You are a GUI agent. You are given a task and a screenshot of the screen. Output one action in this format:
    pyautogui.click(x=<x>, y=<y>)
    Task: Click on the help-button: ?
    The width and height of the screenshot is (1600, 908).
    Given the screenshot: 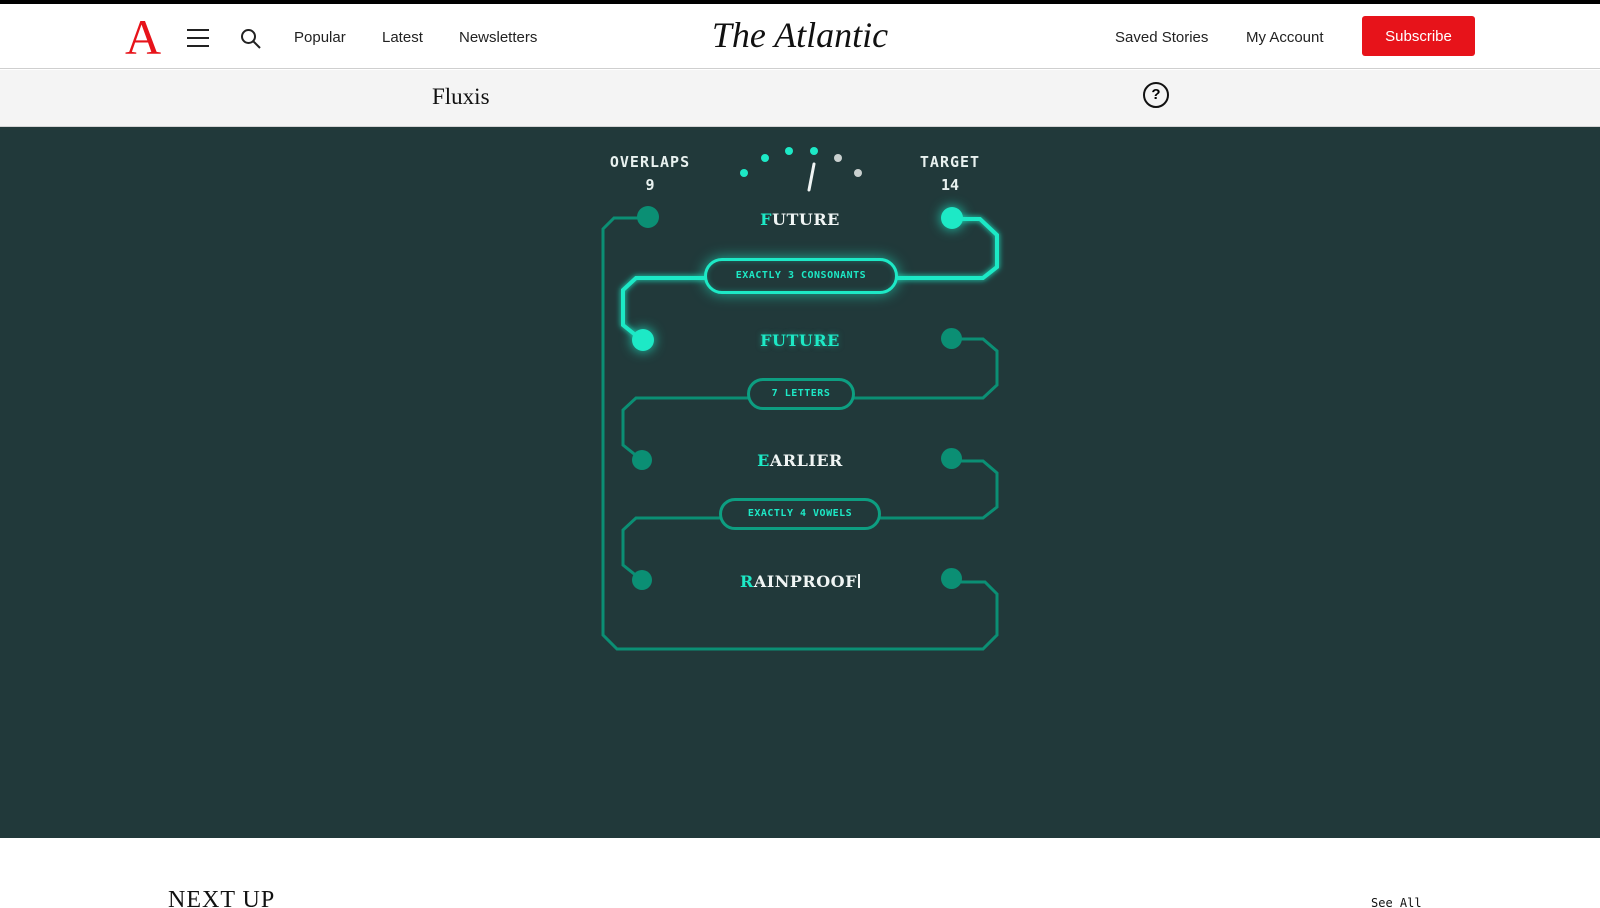 What is the action you would take?
    pyautogui.click(x=1156, y=95)
    